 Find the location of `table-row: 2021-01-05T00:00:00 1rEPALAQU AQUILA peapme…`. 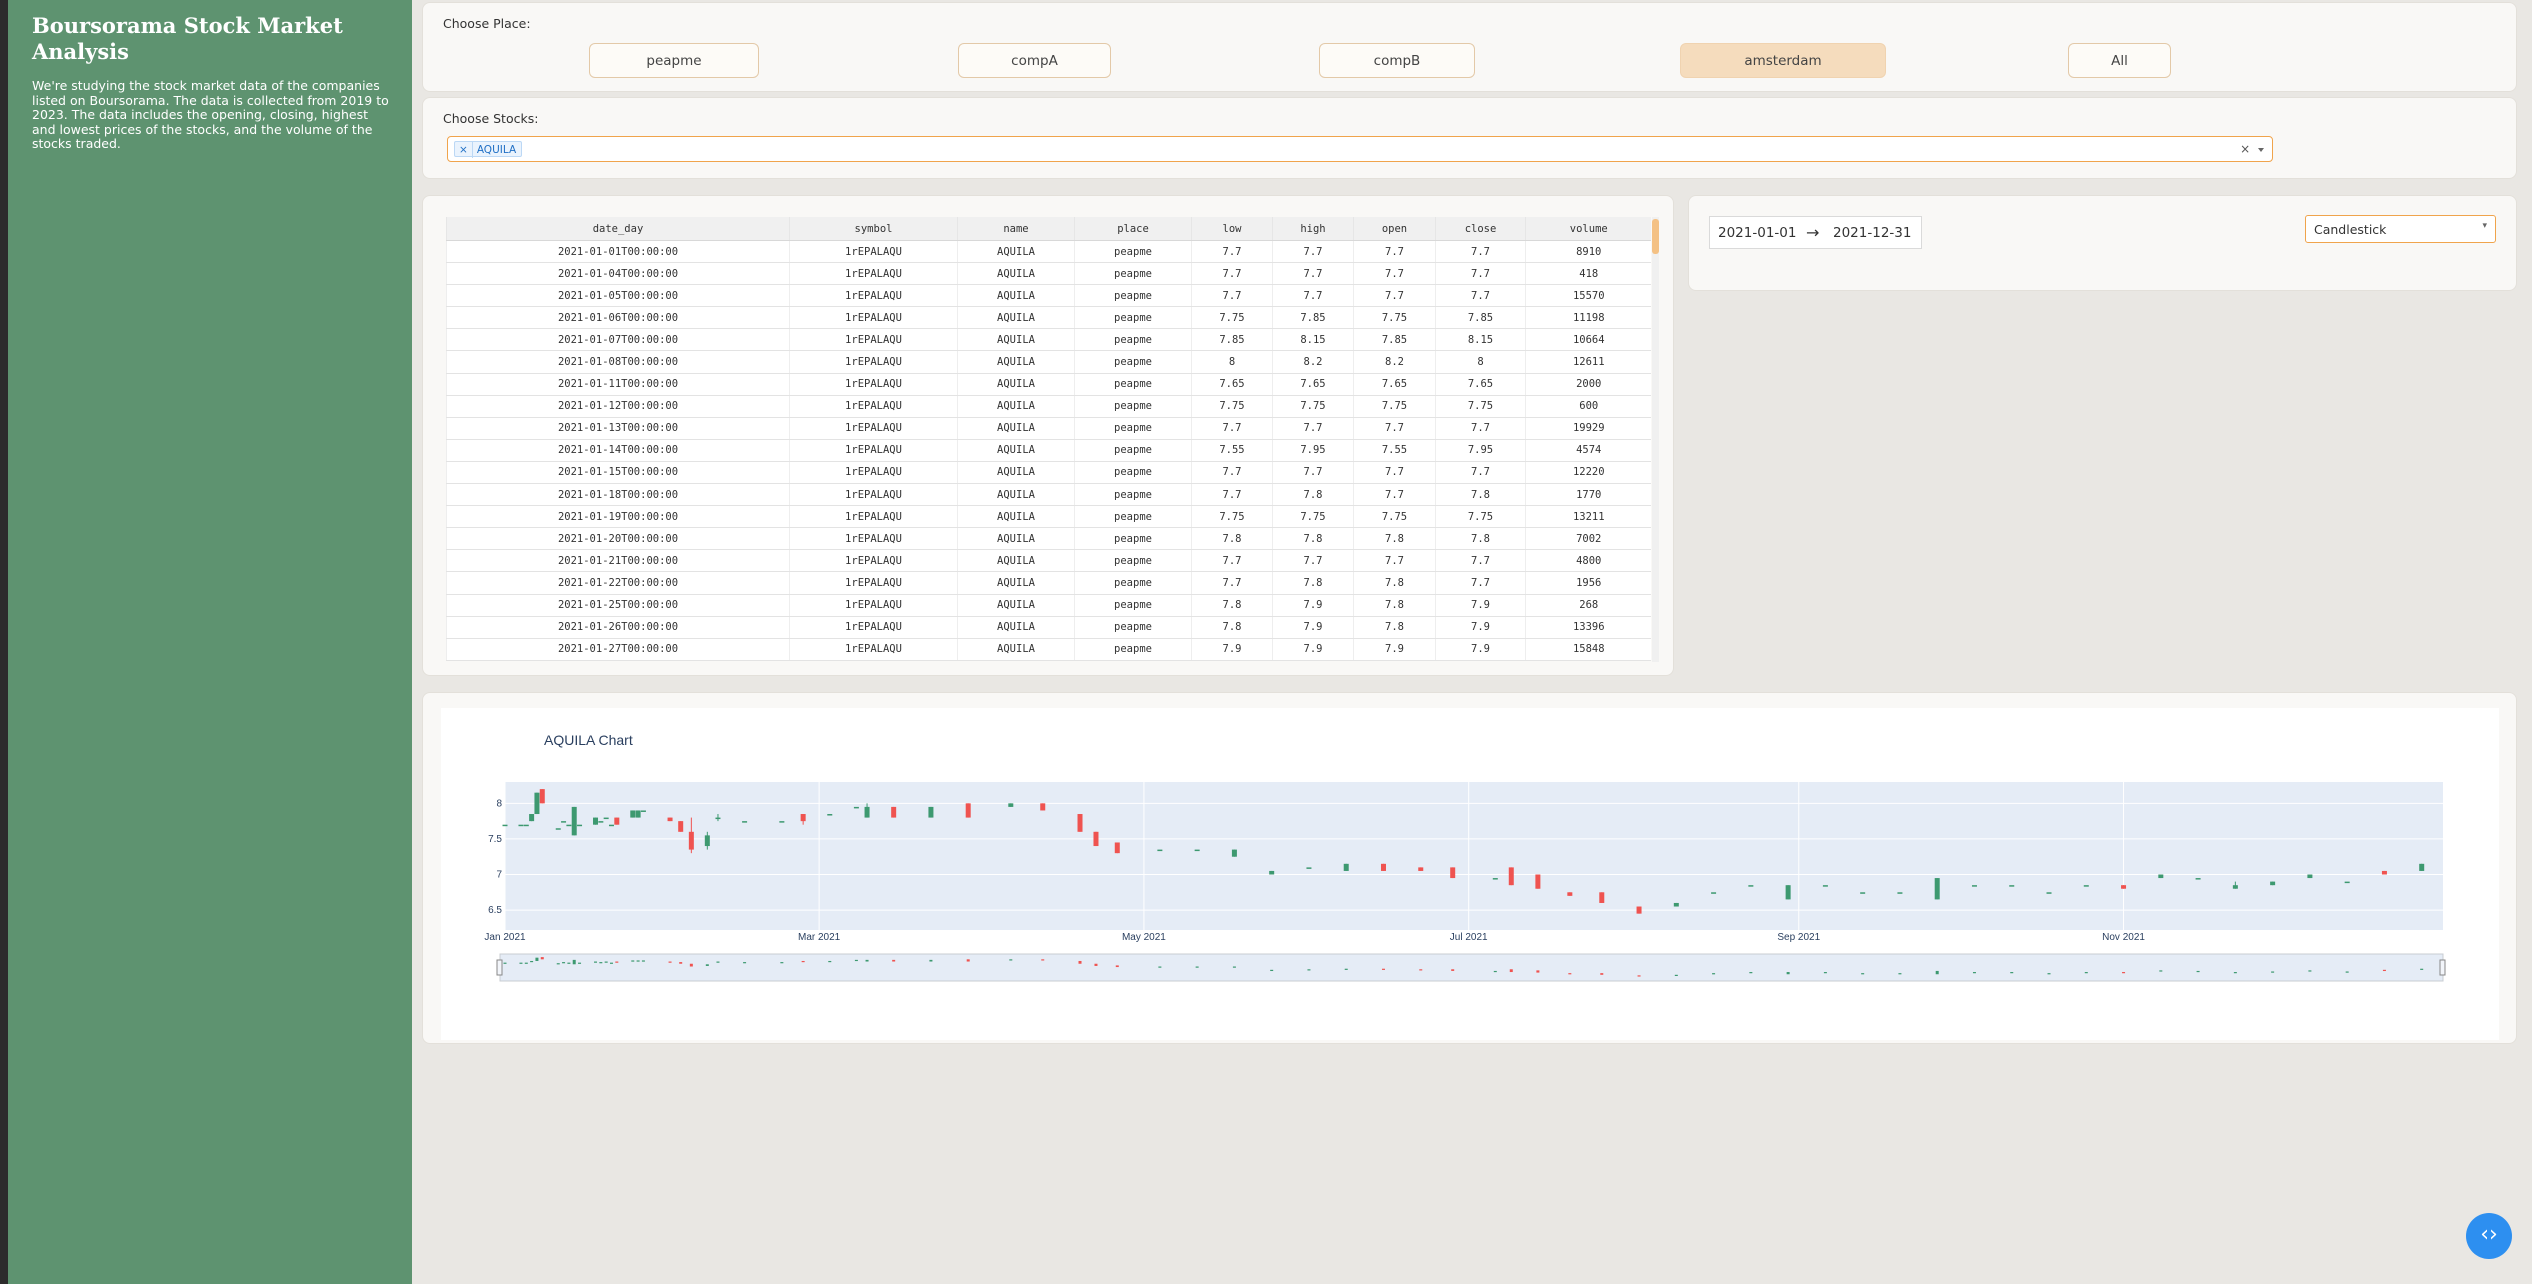

table-row: 2021-01-05T00:00:00 1rEPALAQU AQUILA peapme… is located at coordinates (1048, 296).